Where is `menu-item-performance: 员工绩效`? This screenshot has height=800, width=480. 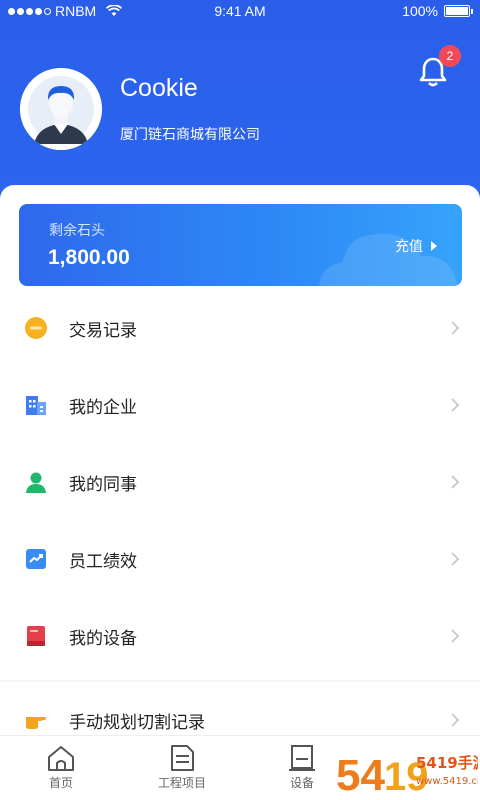 menu-item-performance: 员工绩效 is located at coordinates (240, 559).